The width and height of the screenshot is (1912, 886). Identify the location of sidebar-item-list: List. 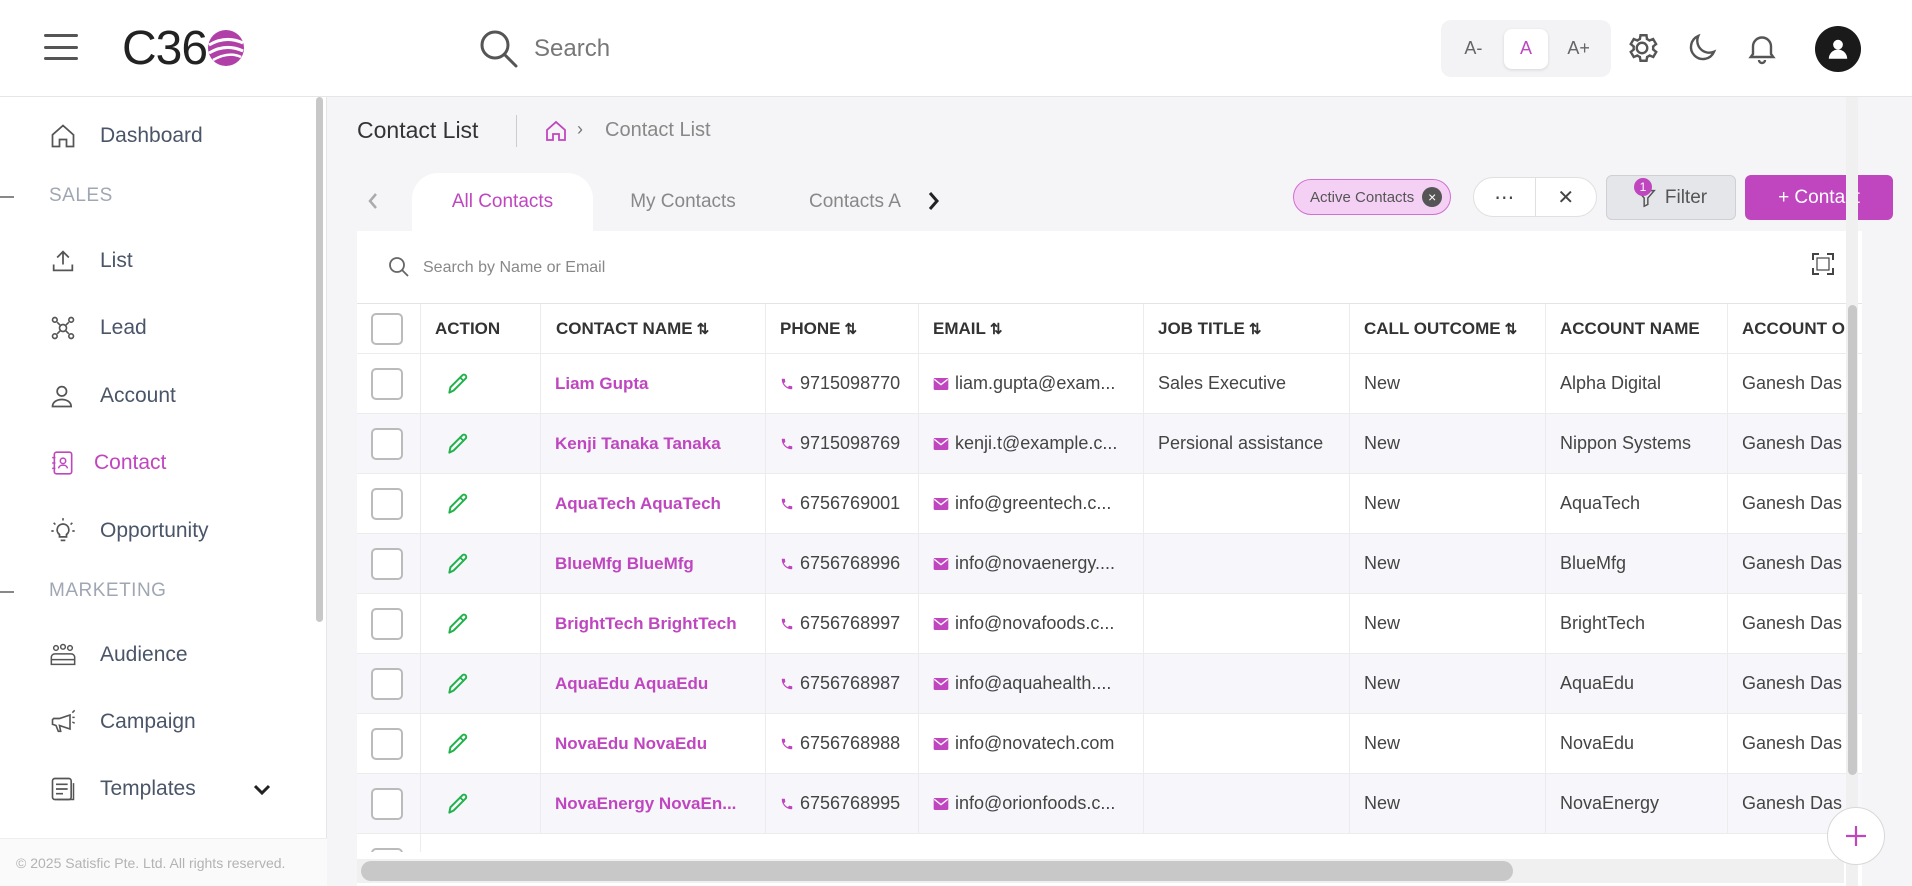
(90, 261).